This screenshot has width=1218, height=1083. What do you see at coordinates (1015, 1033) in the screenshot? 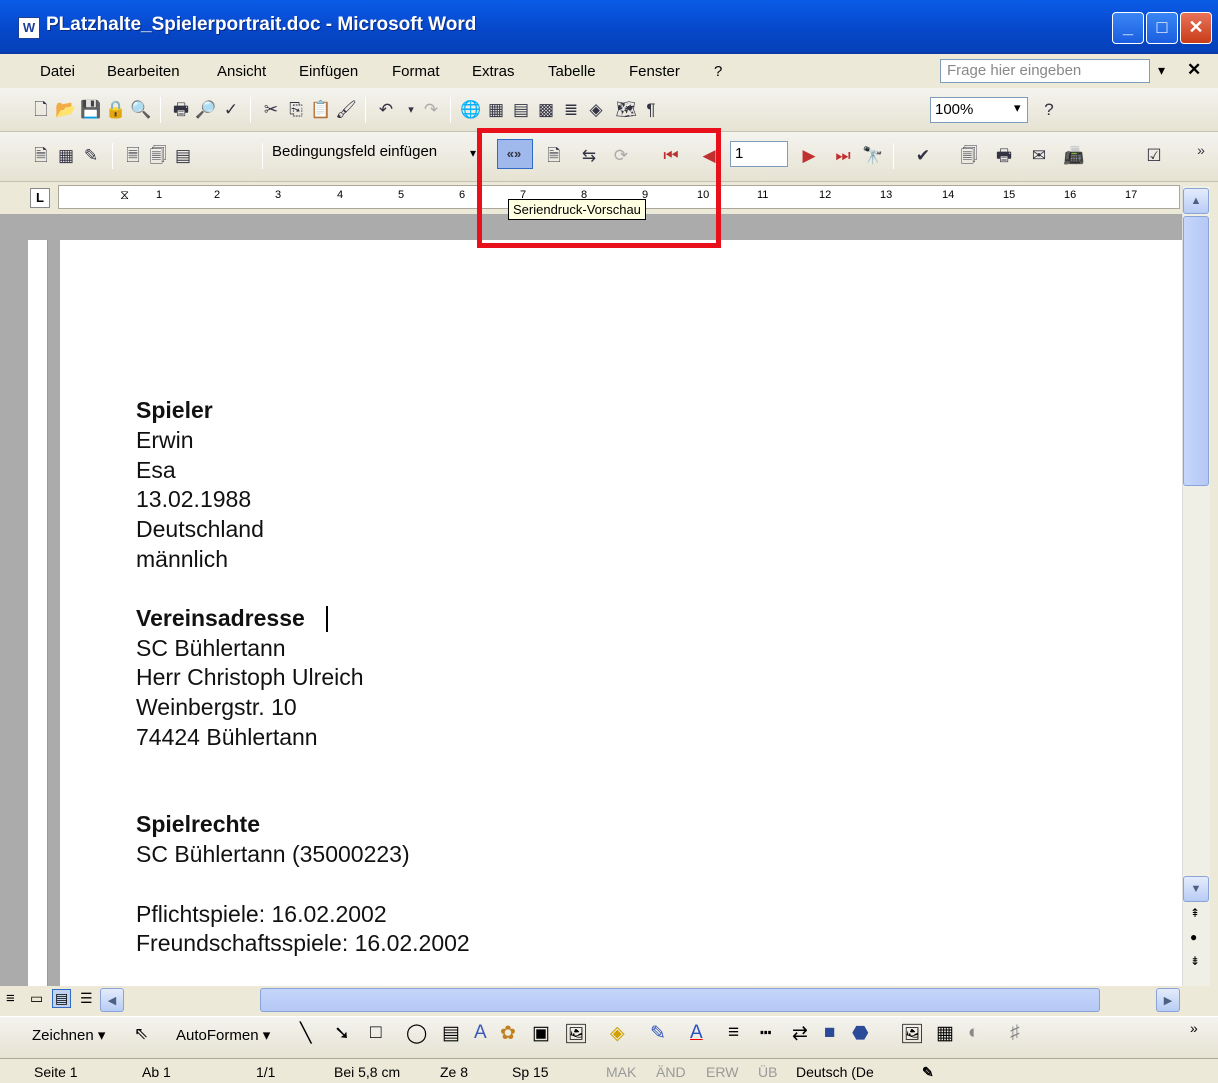
I see `grid-icon: ♯` at bounding box center [1015, 1033].